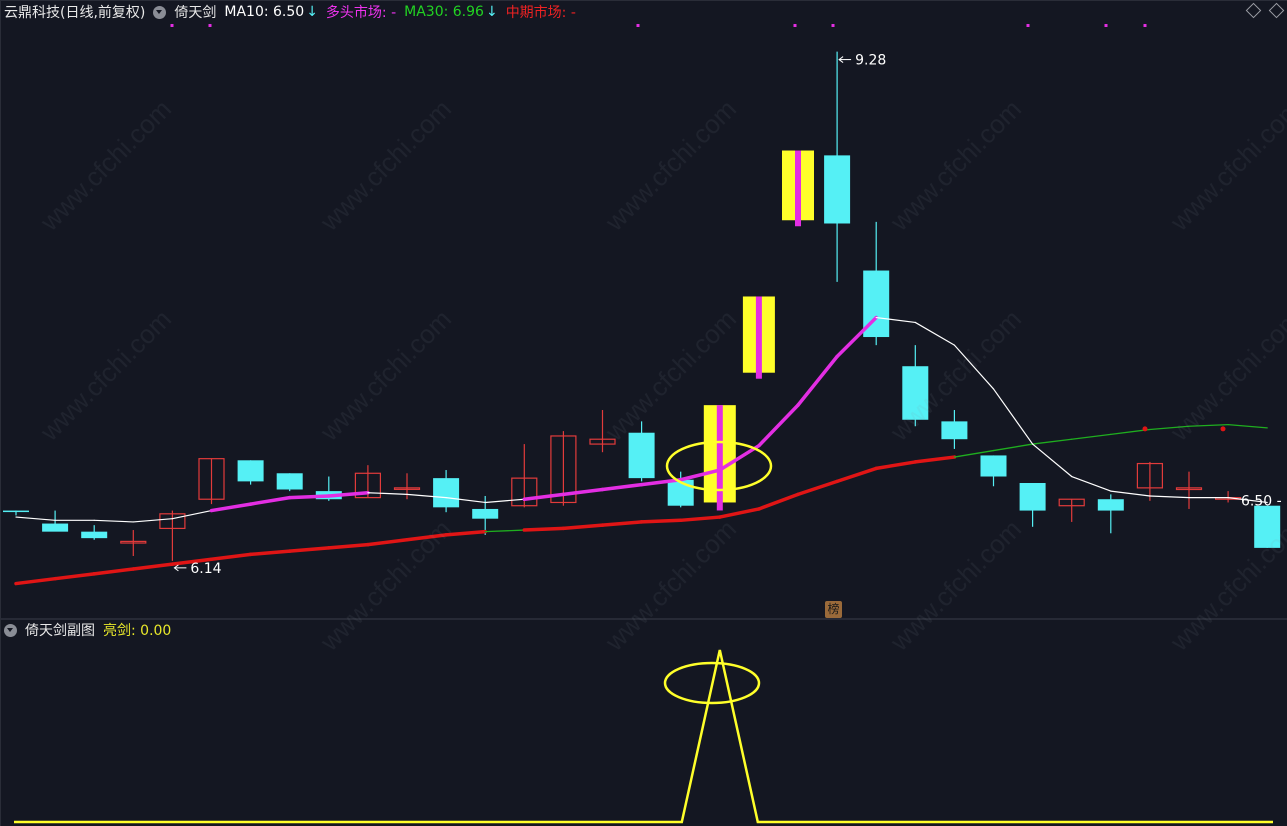  Describe the element at coordinates (60, 630) in the screenshot. I see `sub-indicator-name: 倚天剑副图` at that location.